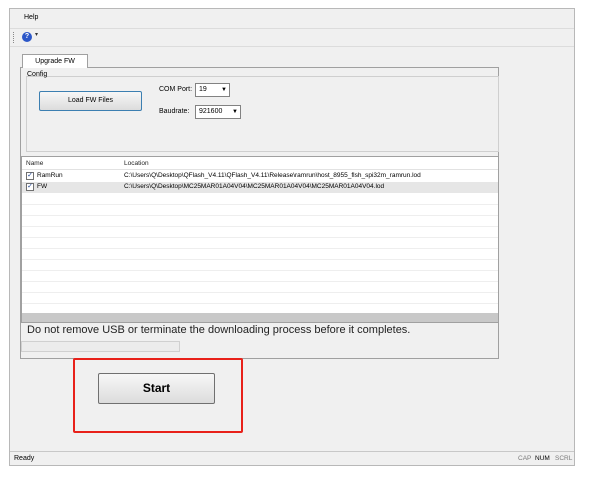 The height and width of the screenshot is (479, 592). What do you see at coordinates (37, 74) in the screenshot?
I see `config-group-label: Config` at bounding box center [37, 74].